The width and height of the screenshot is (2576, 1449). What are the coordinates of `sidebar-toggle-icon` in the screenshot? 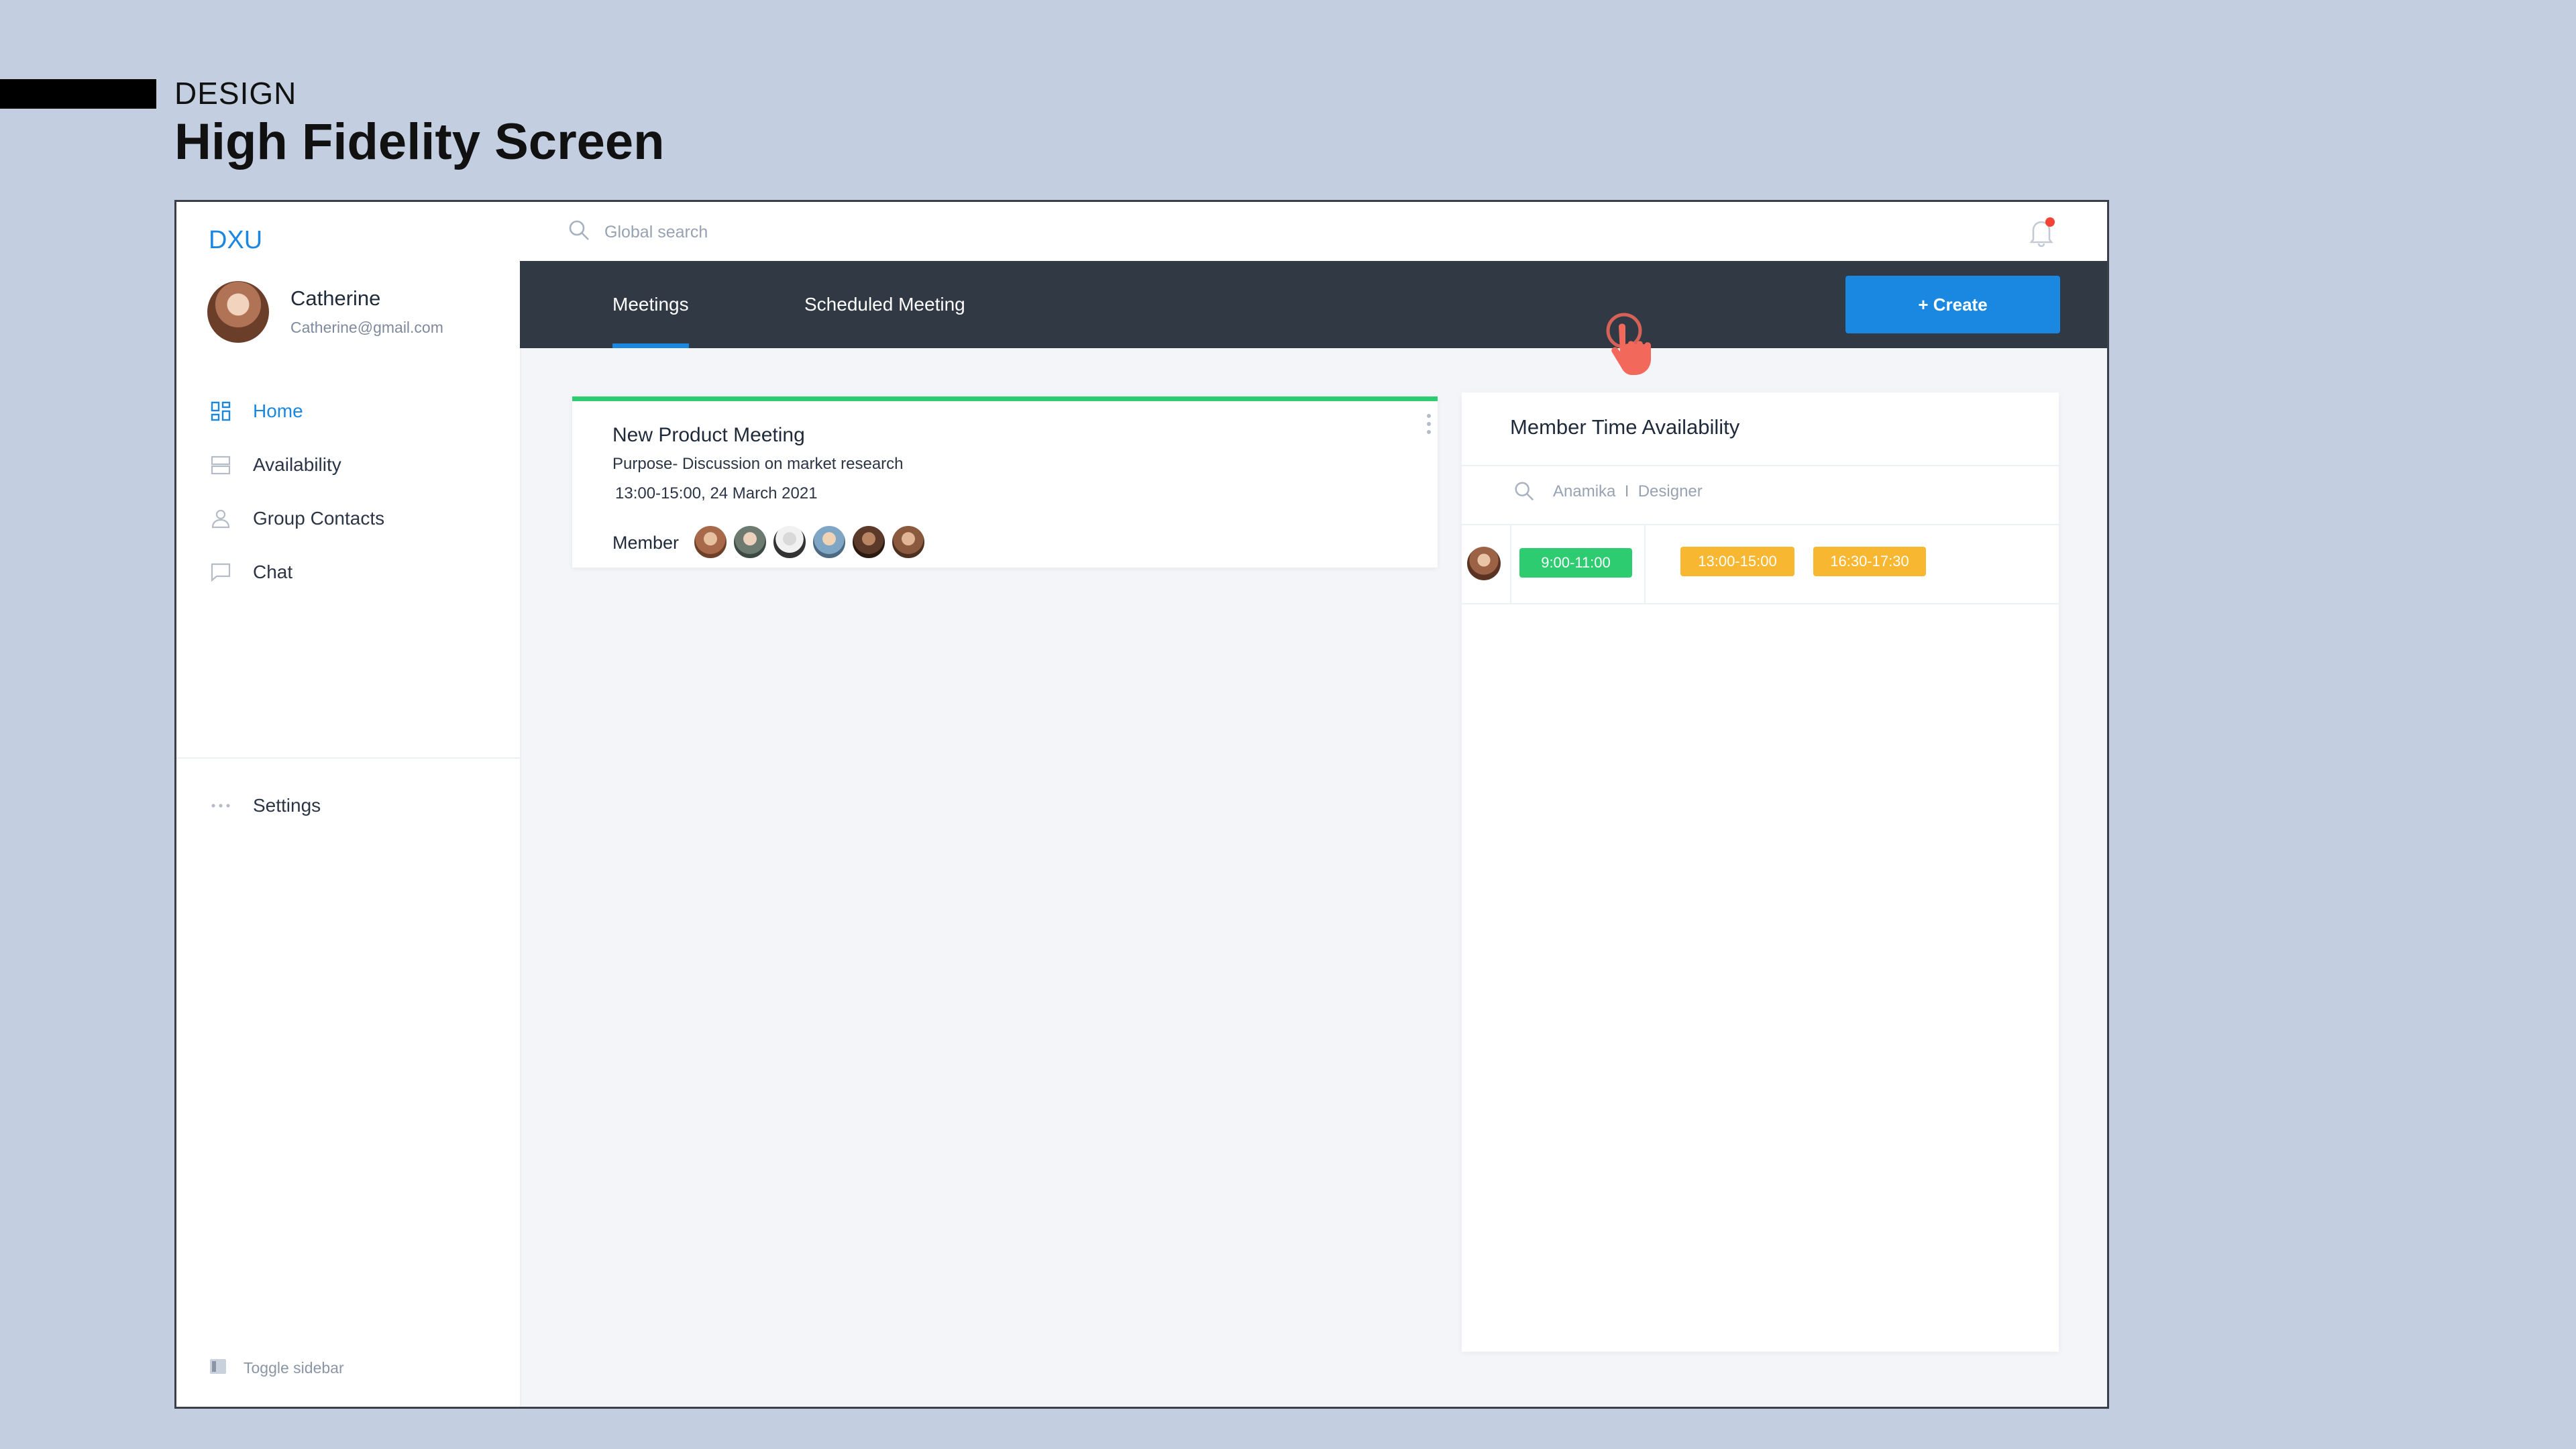 It's located at (218, 1368).